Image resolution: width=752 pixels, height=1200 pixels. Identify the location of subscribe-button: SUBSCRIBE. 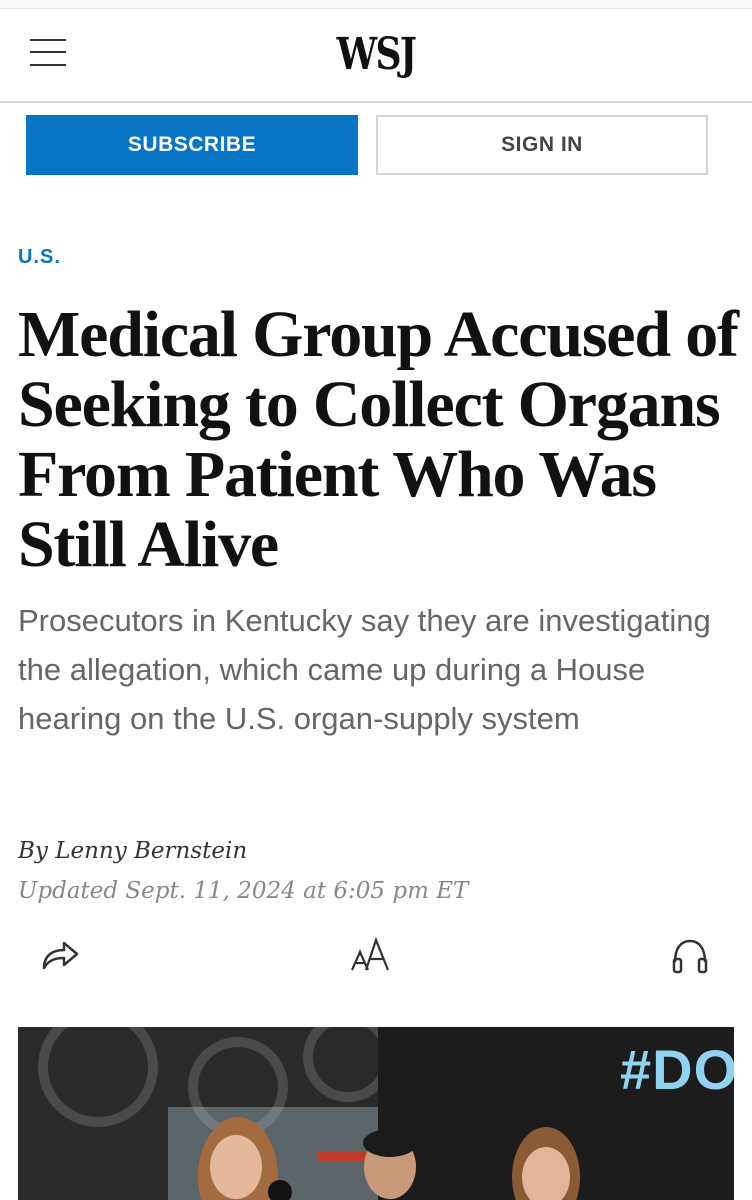
(192, 145).